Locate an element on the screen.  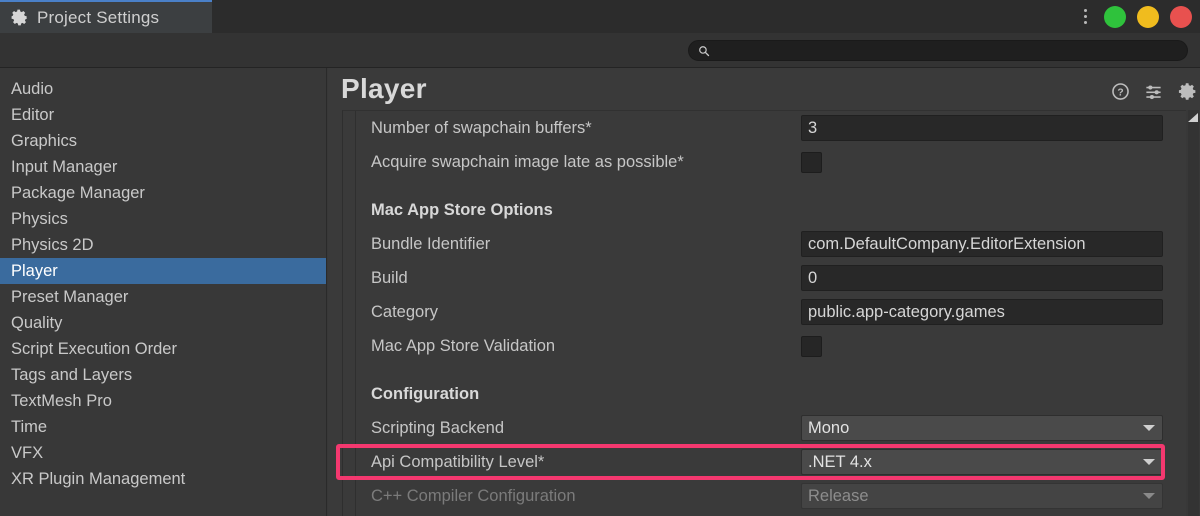
checkbox-acquire-swapchain-image-late-as-possible is located at coordinates (811, 162).